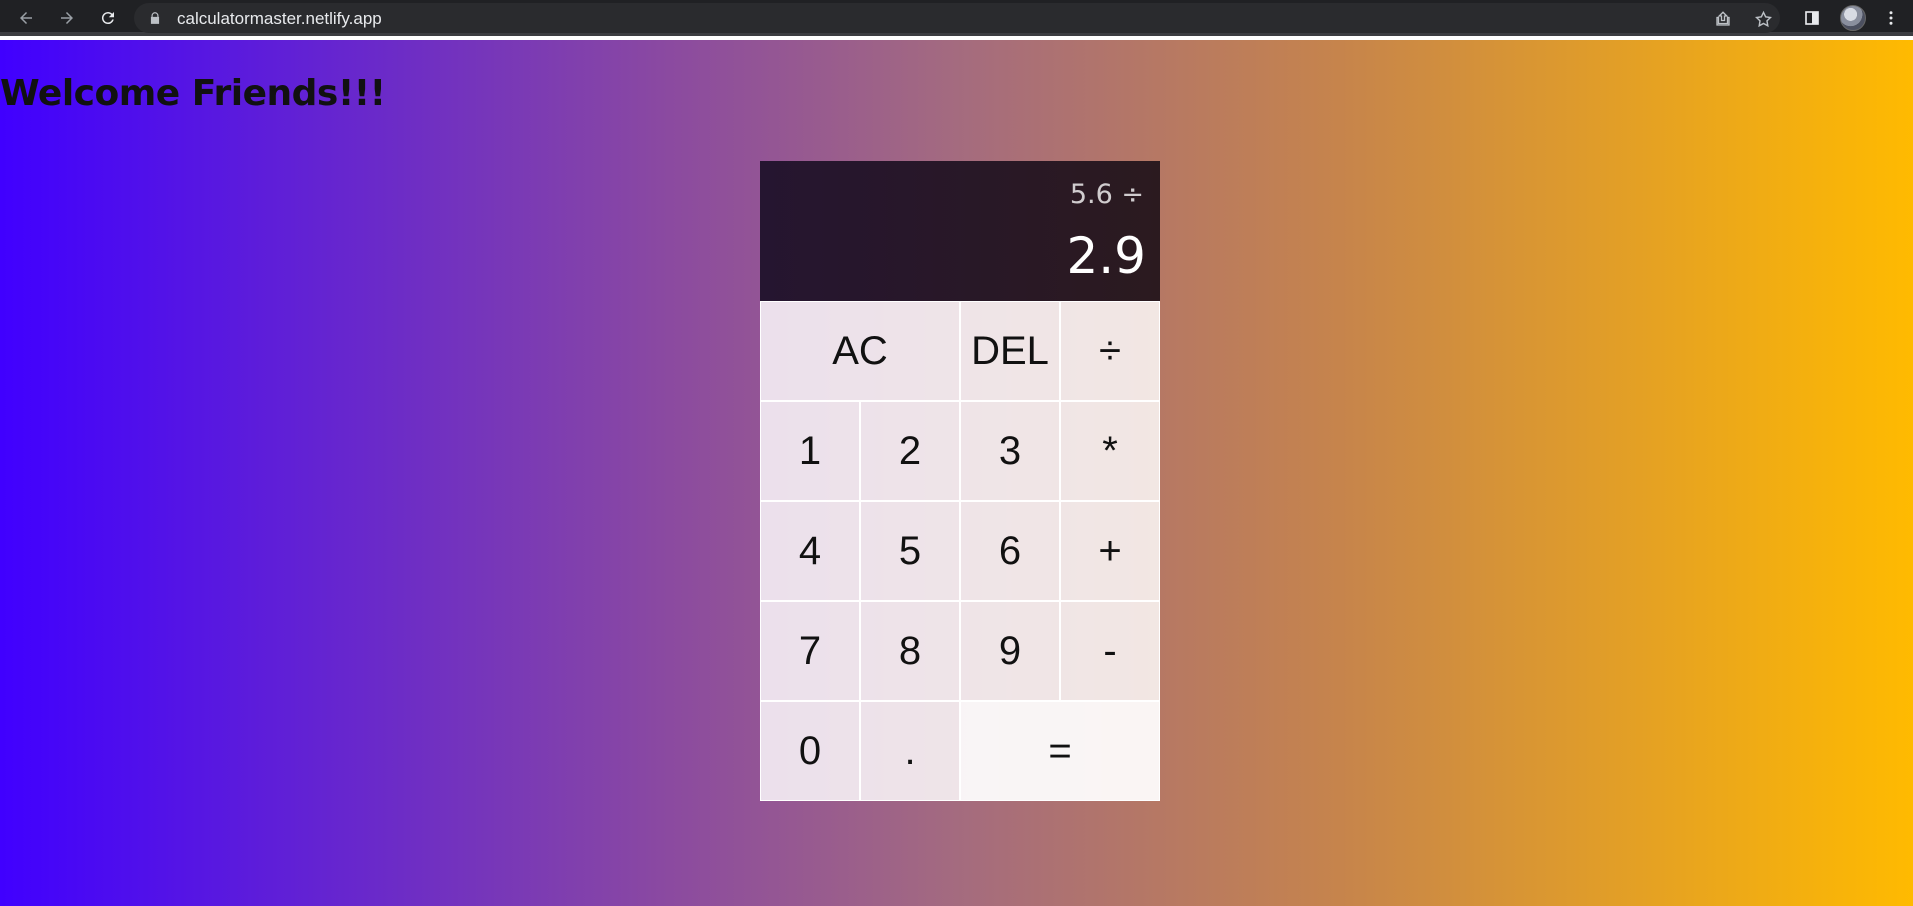 The height and width of the screenshot is (906, 1913). Describe the element at coordinates (1010, 351) in the screenshot. I see `delete-button: DEL` at that location.